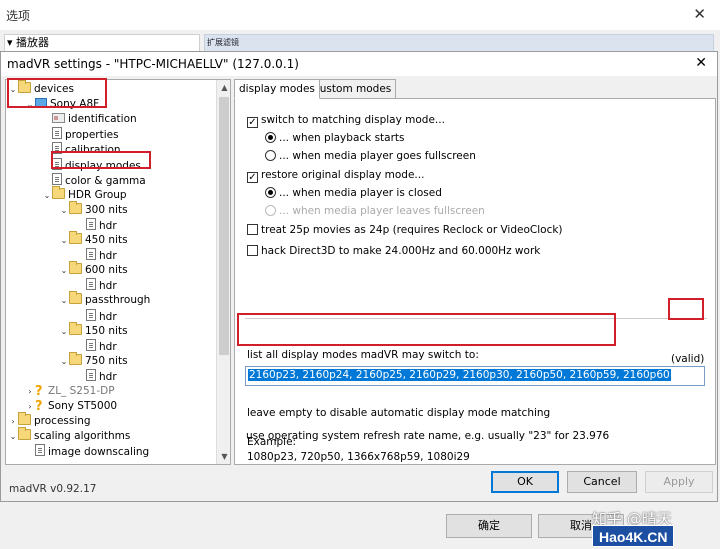 This screenshot has width=720, height=549. What do you see at coordinates (223, 456) in the screenshot?
I see `scroll-down-icon: ▼` at bounding box center [223, 456].